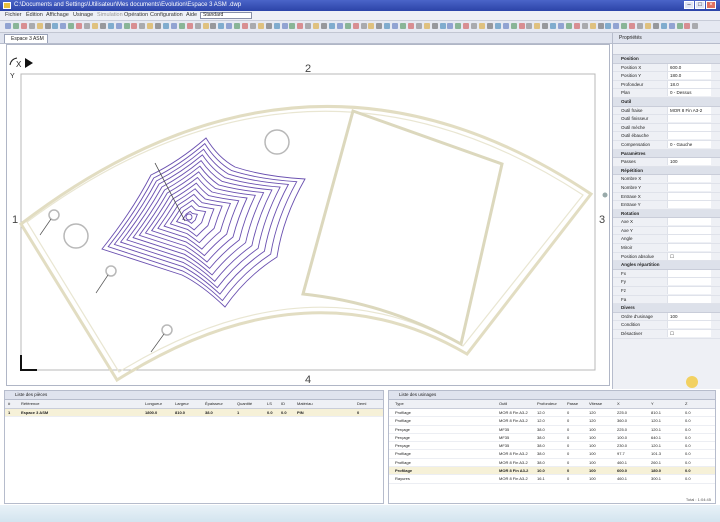 This screenshot has height=522, width=720. What do you see at coordinates (166, 15) in the screenshot?
I see `menu-configuration: Configuration` at bounding box center [166, 15].